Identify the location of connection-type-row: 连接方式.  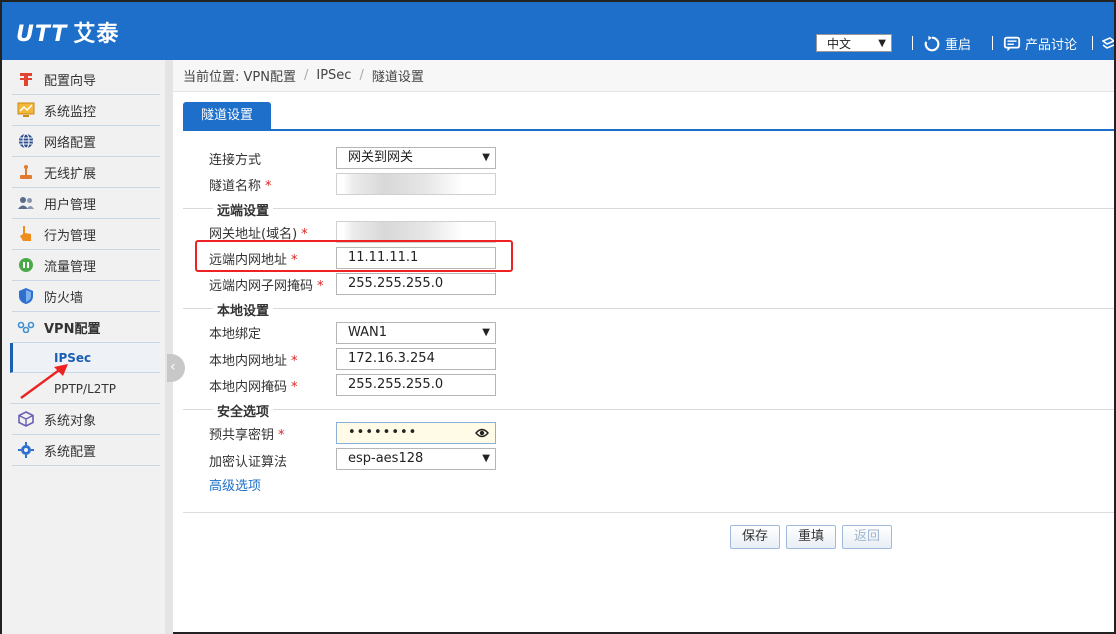
(235, 160).